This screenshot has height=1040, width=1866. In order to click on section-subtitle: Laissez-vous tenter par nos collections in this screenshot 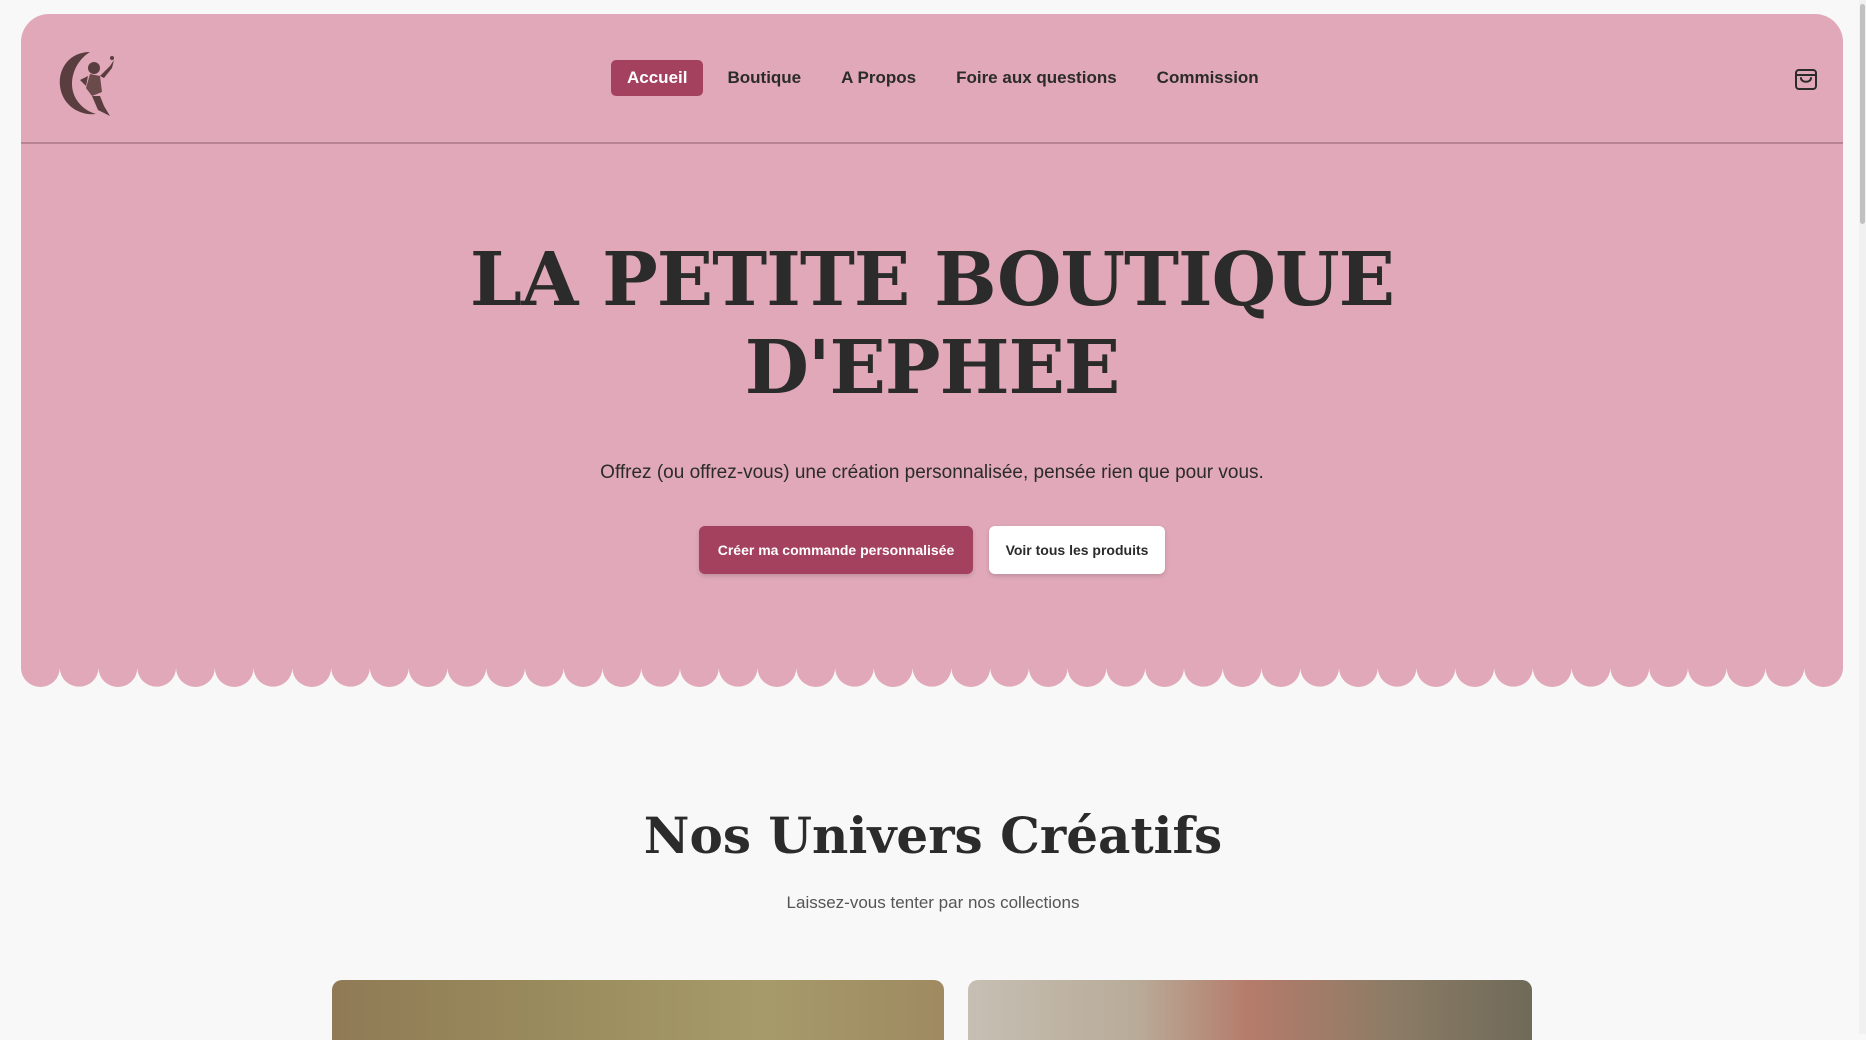, I will do `click(933, 902)`.